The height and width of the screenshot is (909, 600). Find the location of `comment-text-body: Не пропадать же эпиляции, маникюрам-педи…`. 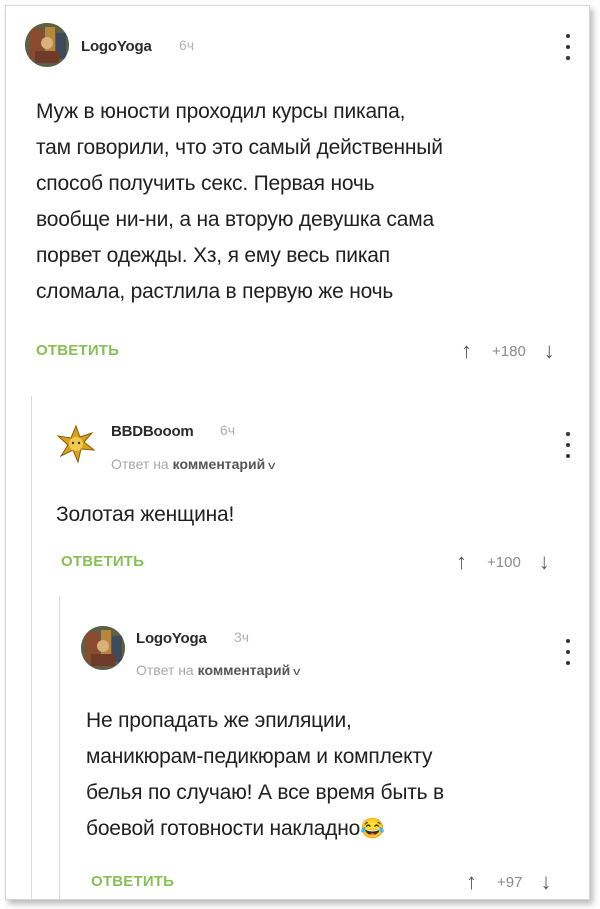

comment-text-body: Не пропадать же эпиляции, маникюрам-педи… is located at coordinates (265, 774).